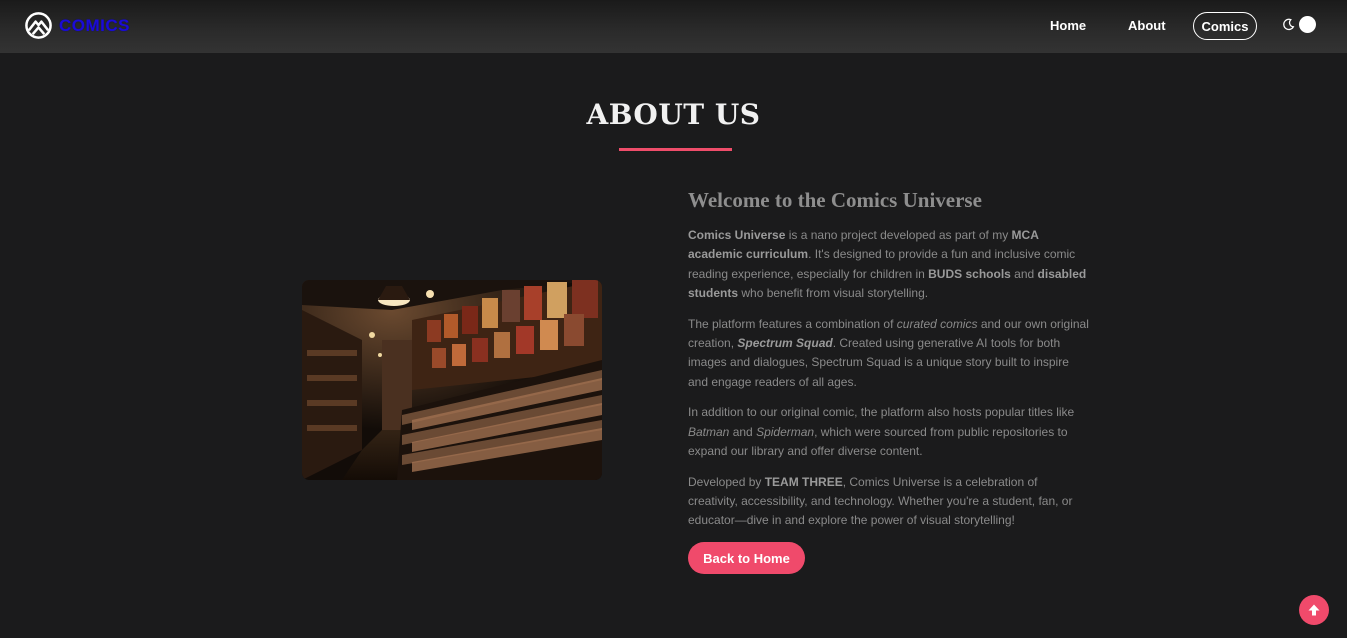 This screenshot has height=638, width=1347. Describe the element at coordinates (673, 26) in the screenshot. I see `navbar: COMICS Home About Comics` at that location.